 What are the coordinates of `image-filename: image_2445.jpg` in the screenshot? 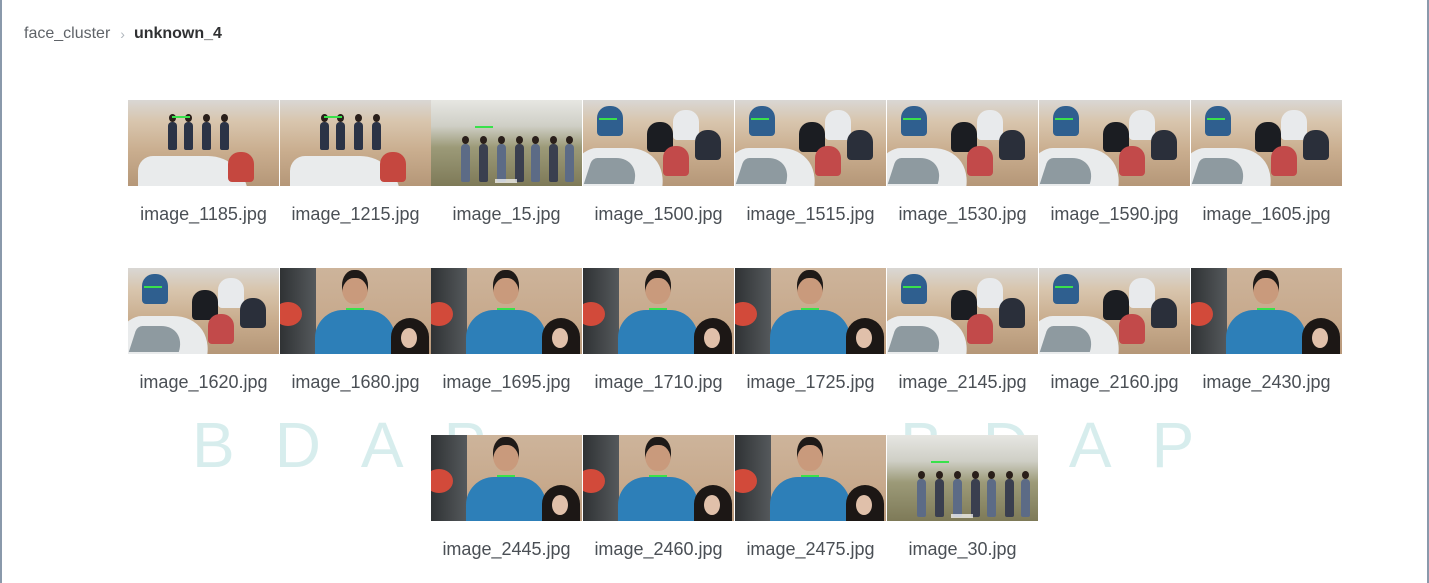 It's located at (506, 549).